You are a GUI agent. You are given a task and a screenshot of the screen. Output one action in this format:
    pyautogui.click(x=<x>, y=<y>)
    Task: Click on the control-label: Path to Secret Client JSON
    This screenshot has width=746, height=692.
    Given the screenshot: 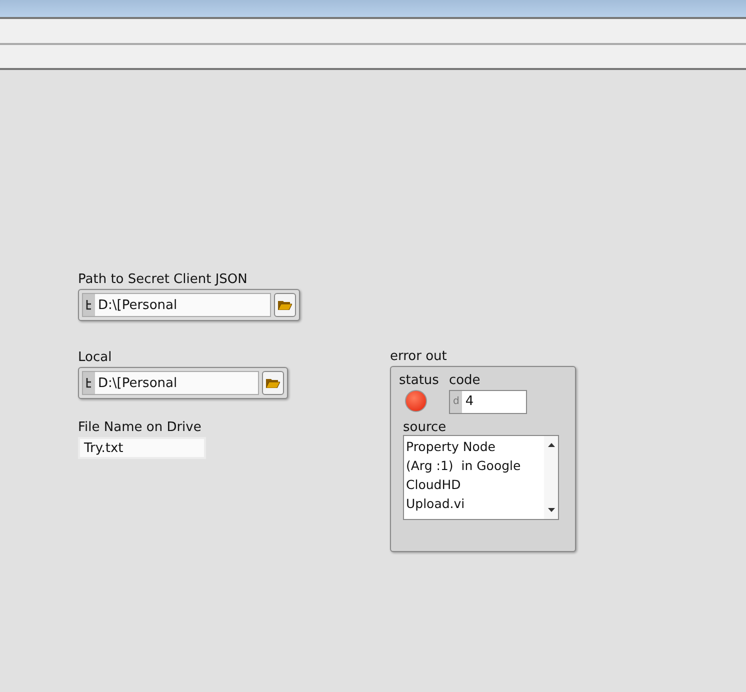 What is the action you would take?
    pyautogui.click(x=163, y=279)
    